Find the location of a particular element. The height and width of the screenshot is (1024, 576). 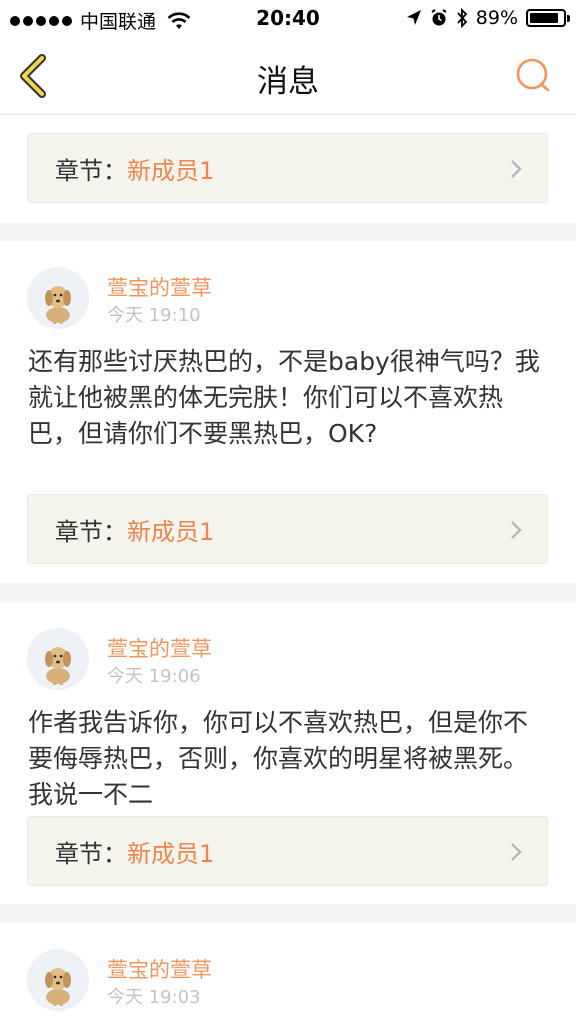

navigation-bar: 消息 is located at coordinates (288, 76).